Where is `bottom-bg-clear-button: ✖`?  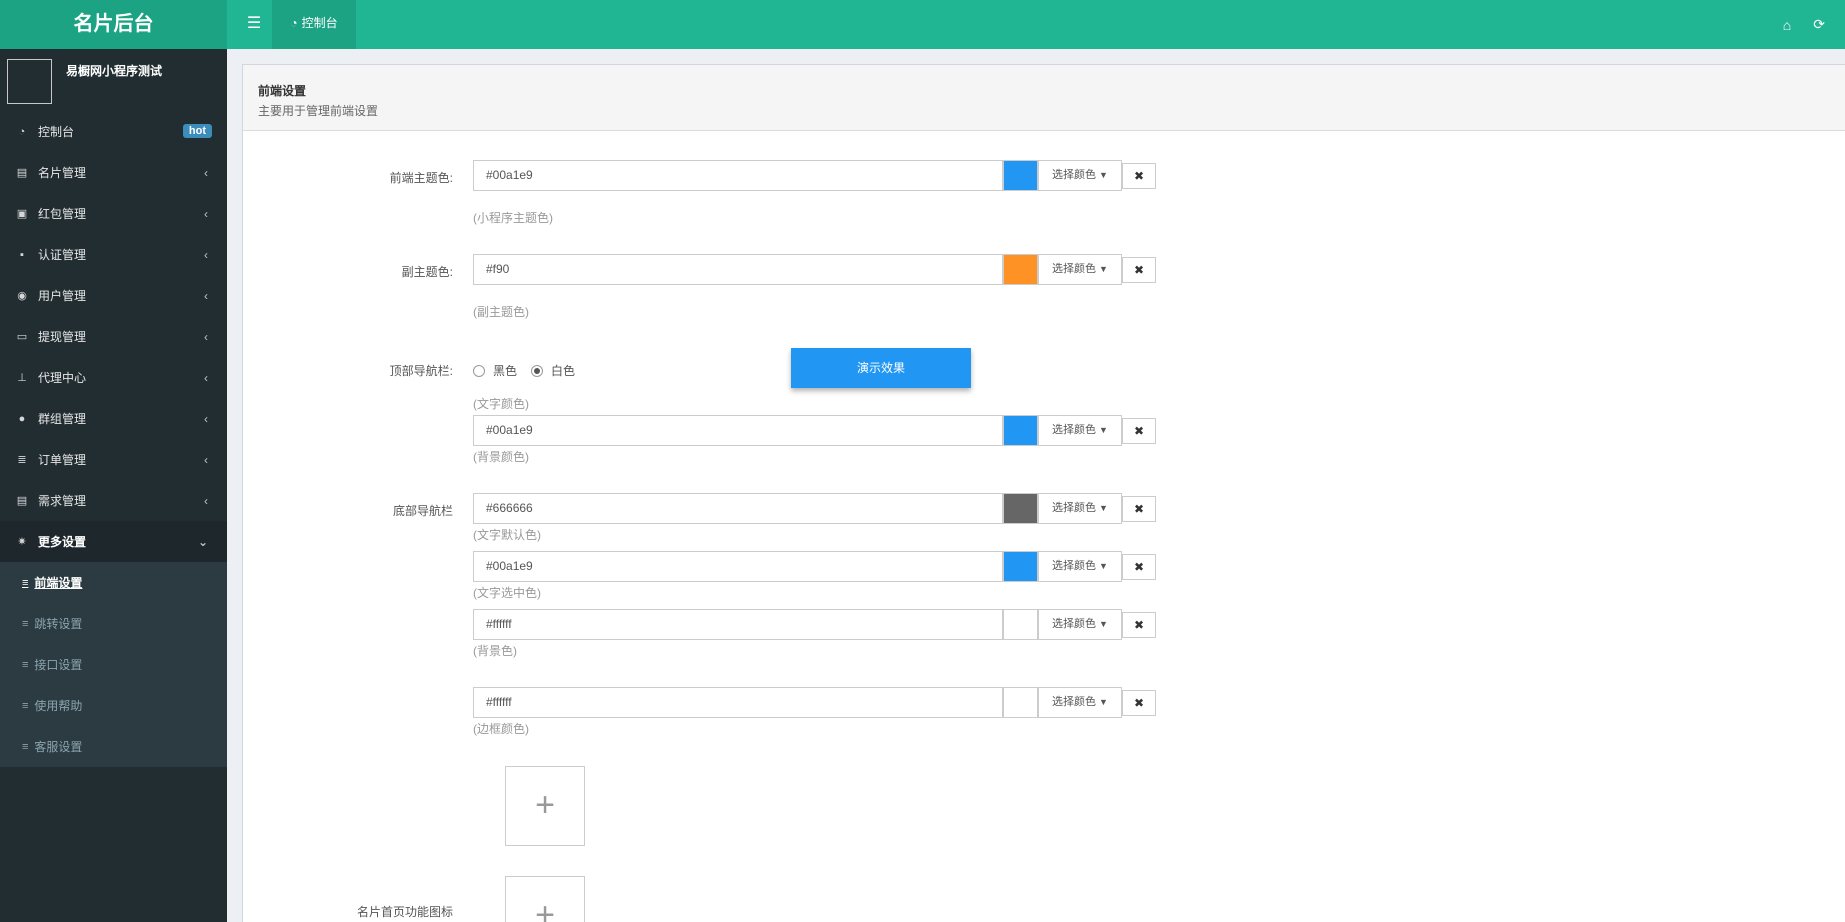 bottom-bg-clear-button: ✖ is located at coordinates (1139, 625).